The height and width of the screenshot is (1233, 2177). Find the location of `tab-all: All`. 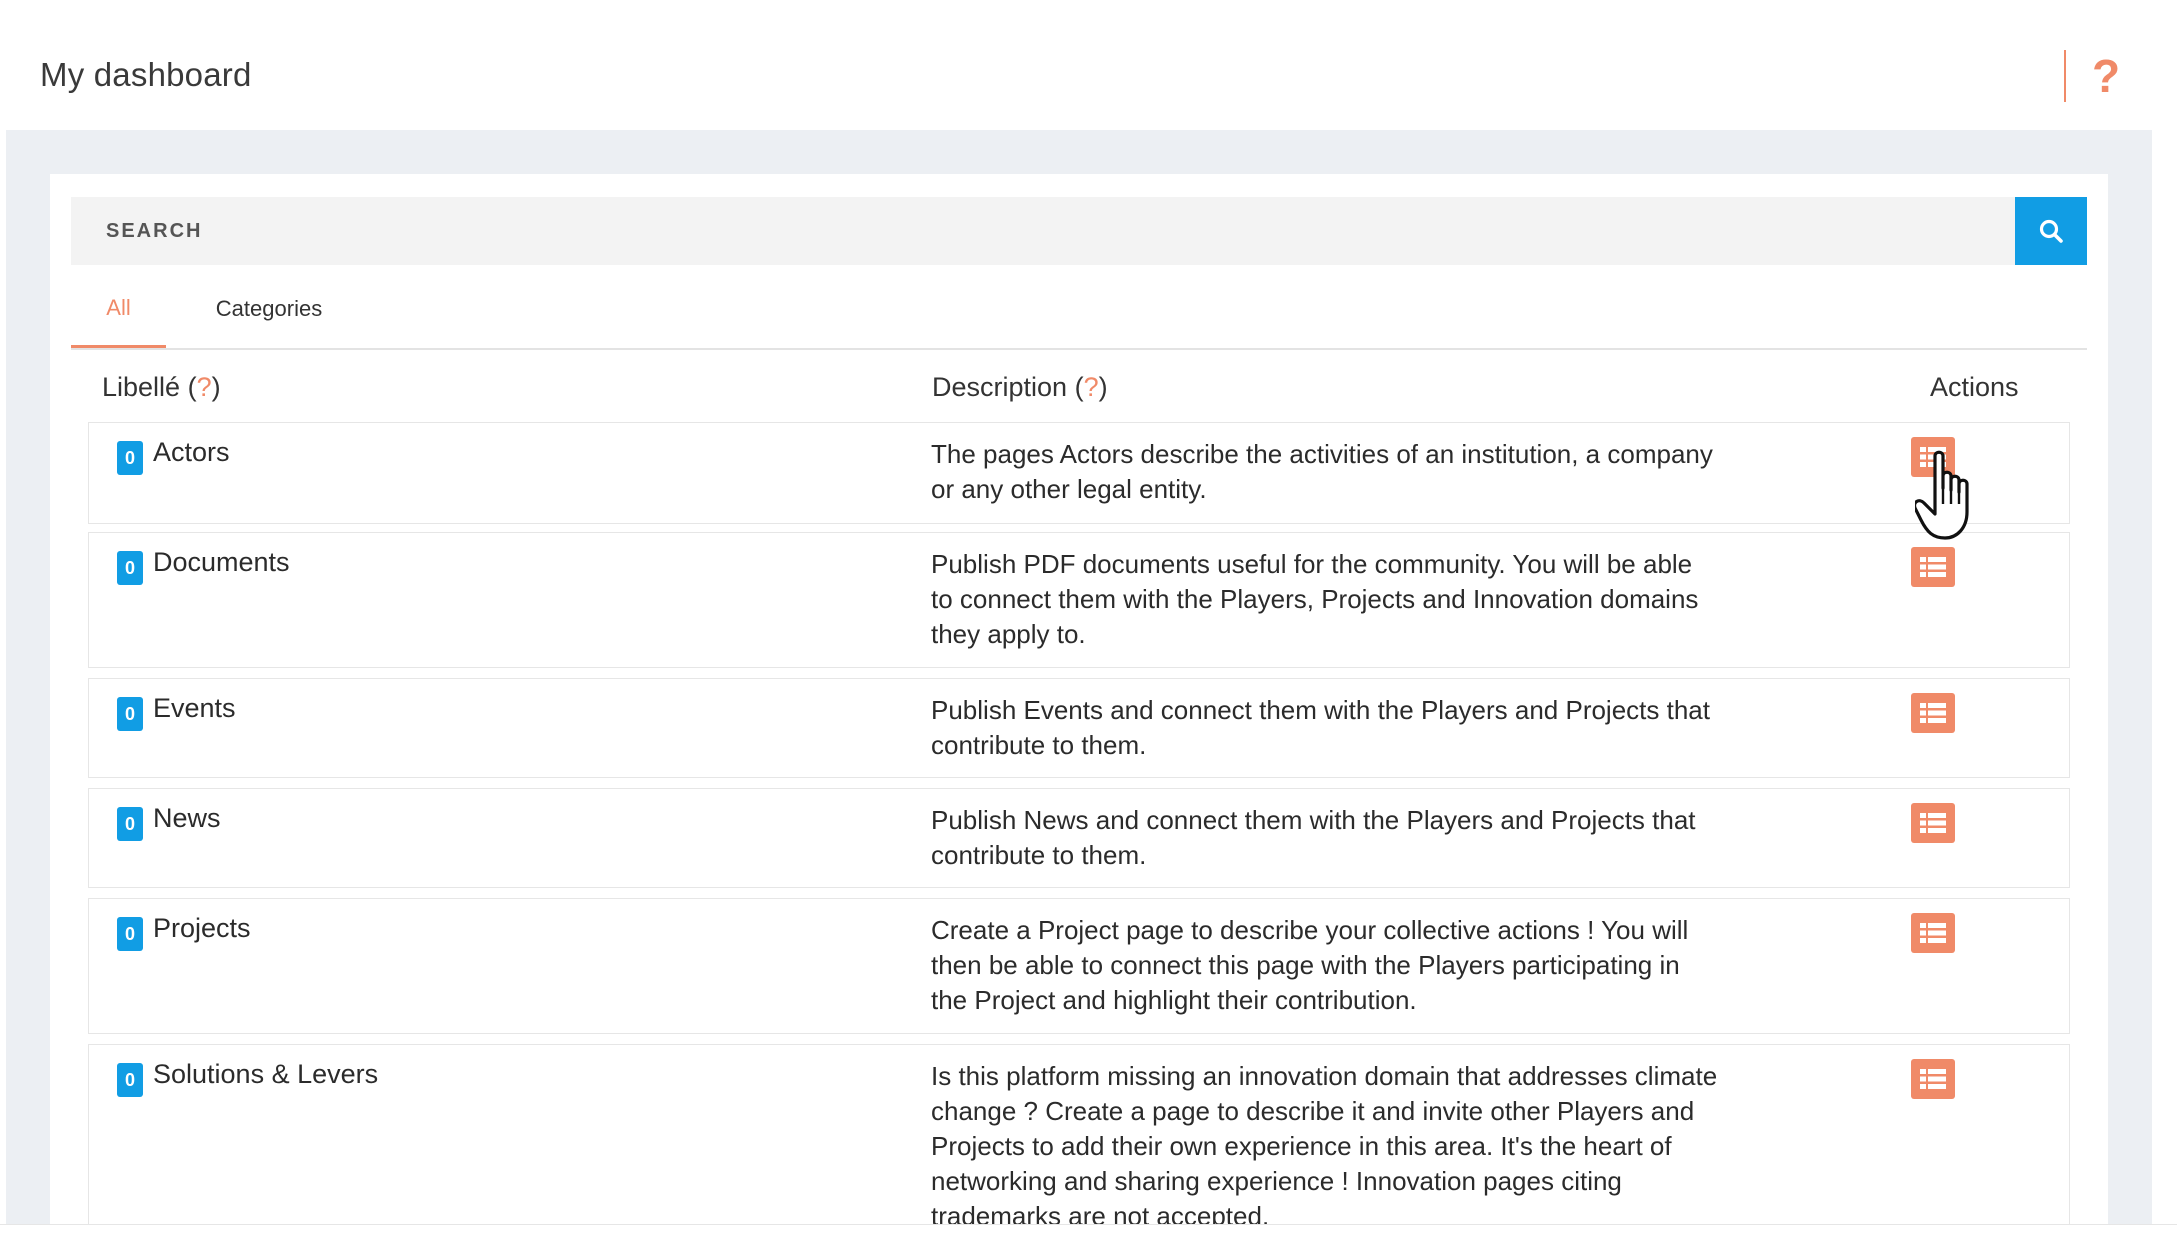

tab-all: All is located at coordinates (118, 309).